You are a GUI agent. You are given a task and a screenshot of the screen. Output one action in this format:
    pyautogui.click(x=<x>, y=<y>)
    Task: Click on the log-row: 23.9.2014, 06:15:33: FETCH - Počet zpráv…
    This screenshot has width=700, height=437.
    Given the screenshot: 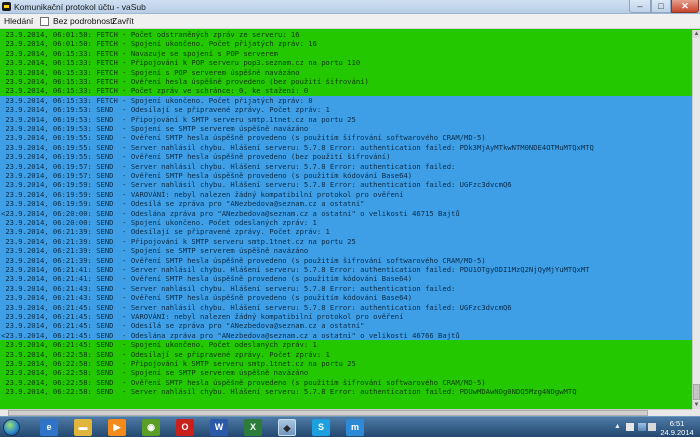 What is the action you would take?
    pyautogui.click(x=346, y=90)
    